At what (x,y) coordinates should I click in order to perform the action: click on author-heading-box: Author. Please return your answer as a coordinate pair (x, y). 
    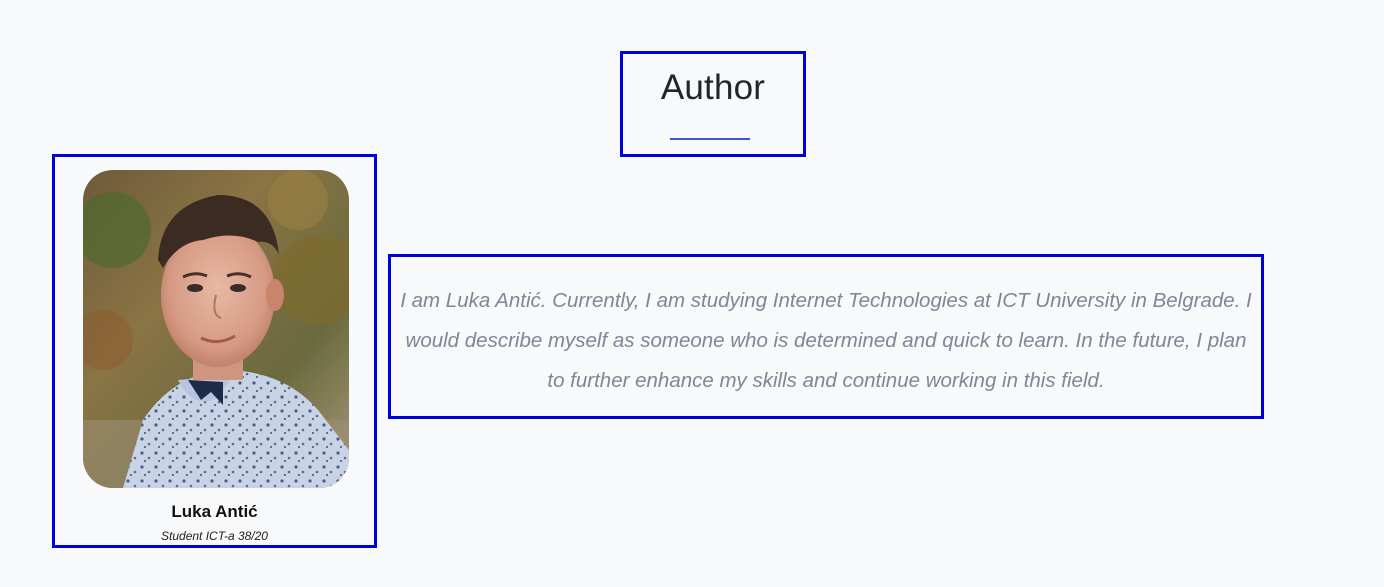
    Looking at the image, I should click on (713, 104).